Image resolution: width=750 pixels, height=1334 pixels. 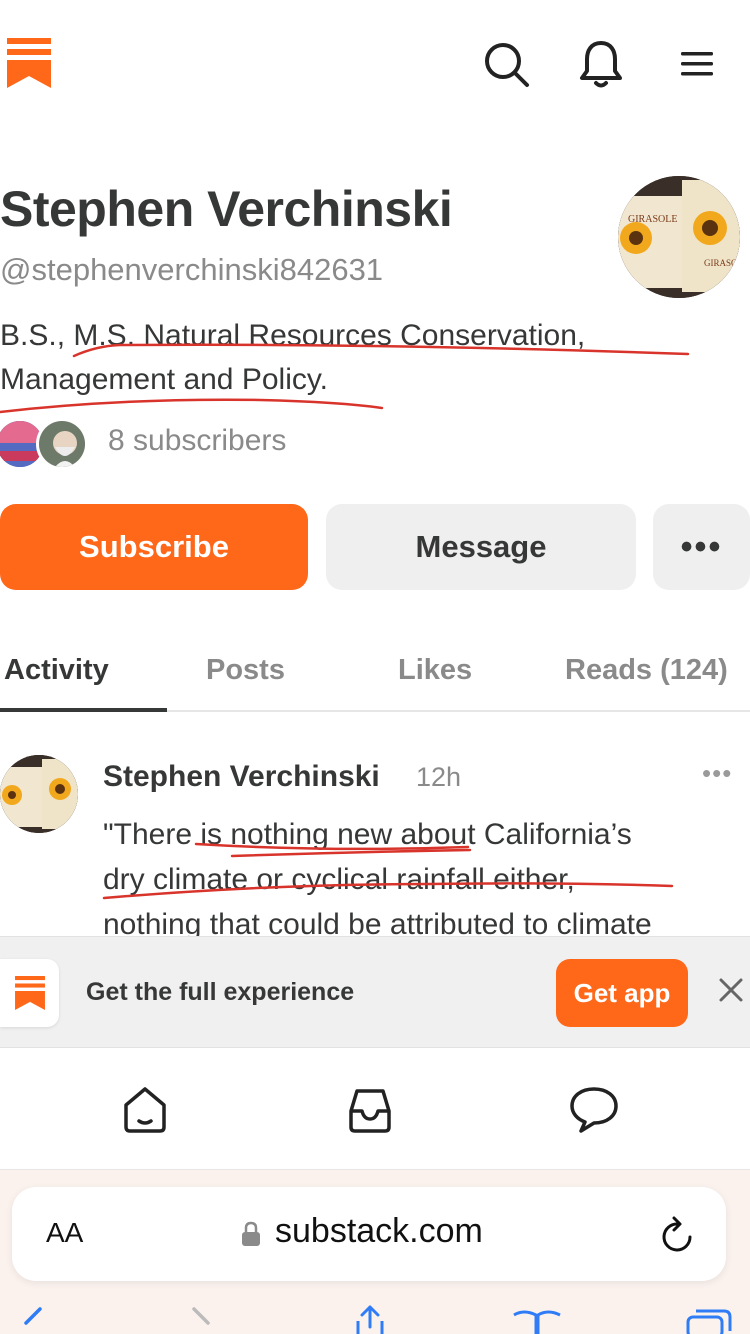 I want to click on avatar-label-1: GIRASOLE, so click(x=652, y=219).